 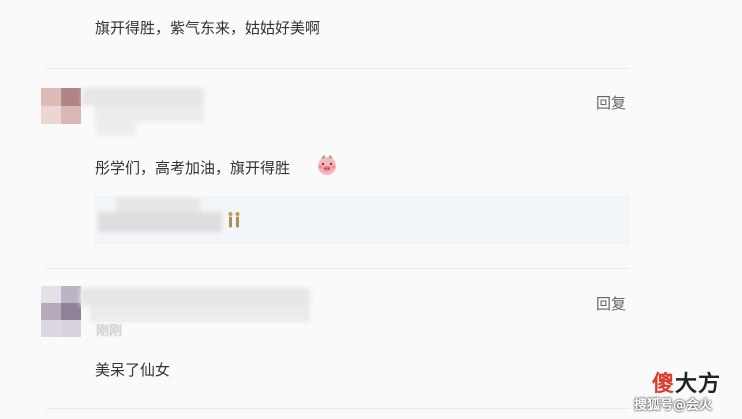 I want to click on pig-face-emoji, so click(x=327, y=165).